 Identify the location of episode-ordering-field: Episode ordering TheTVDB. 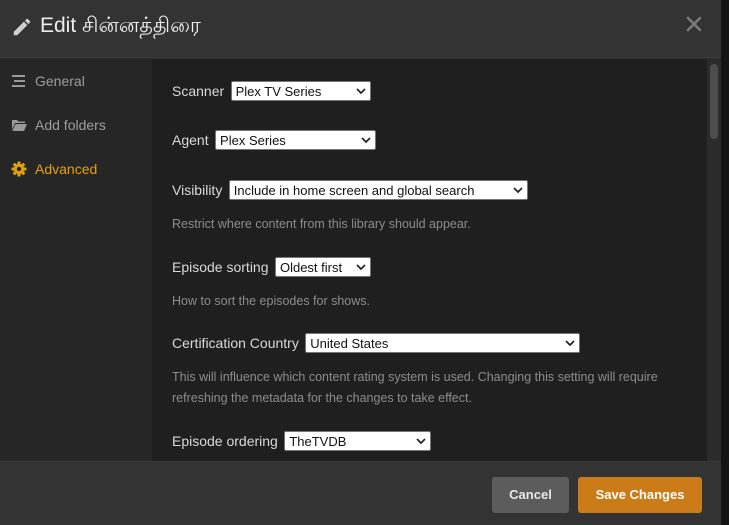
(302, 441).